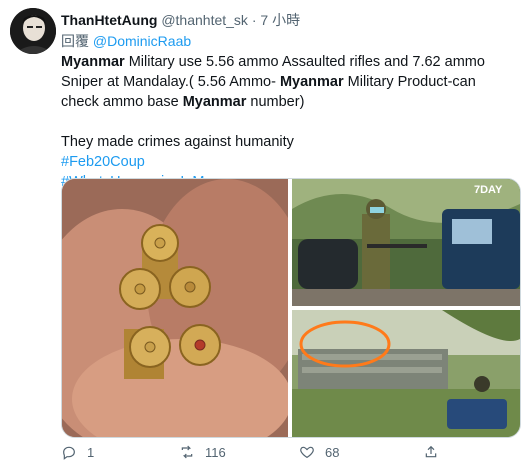 The width and height of the screenshot is (532, 467). I want to click on tweet-header: ThanHtetAung @thanhtet_sk · 7 小時, so click(180, 20).